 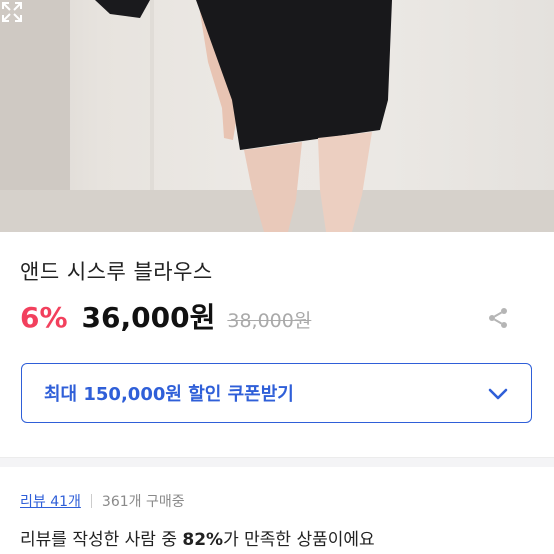 What do you see at coordinates (498, 394) in the screenshot?
I see `chevron-down-icon` at bounding box center [498, 394].